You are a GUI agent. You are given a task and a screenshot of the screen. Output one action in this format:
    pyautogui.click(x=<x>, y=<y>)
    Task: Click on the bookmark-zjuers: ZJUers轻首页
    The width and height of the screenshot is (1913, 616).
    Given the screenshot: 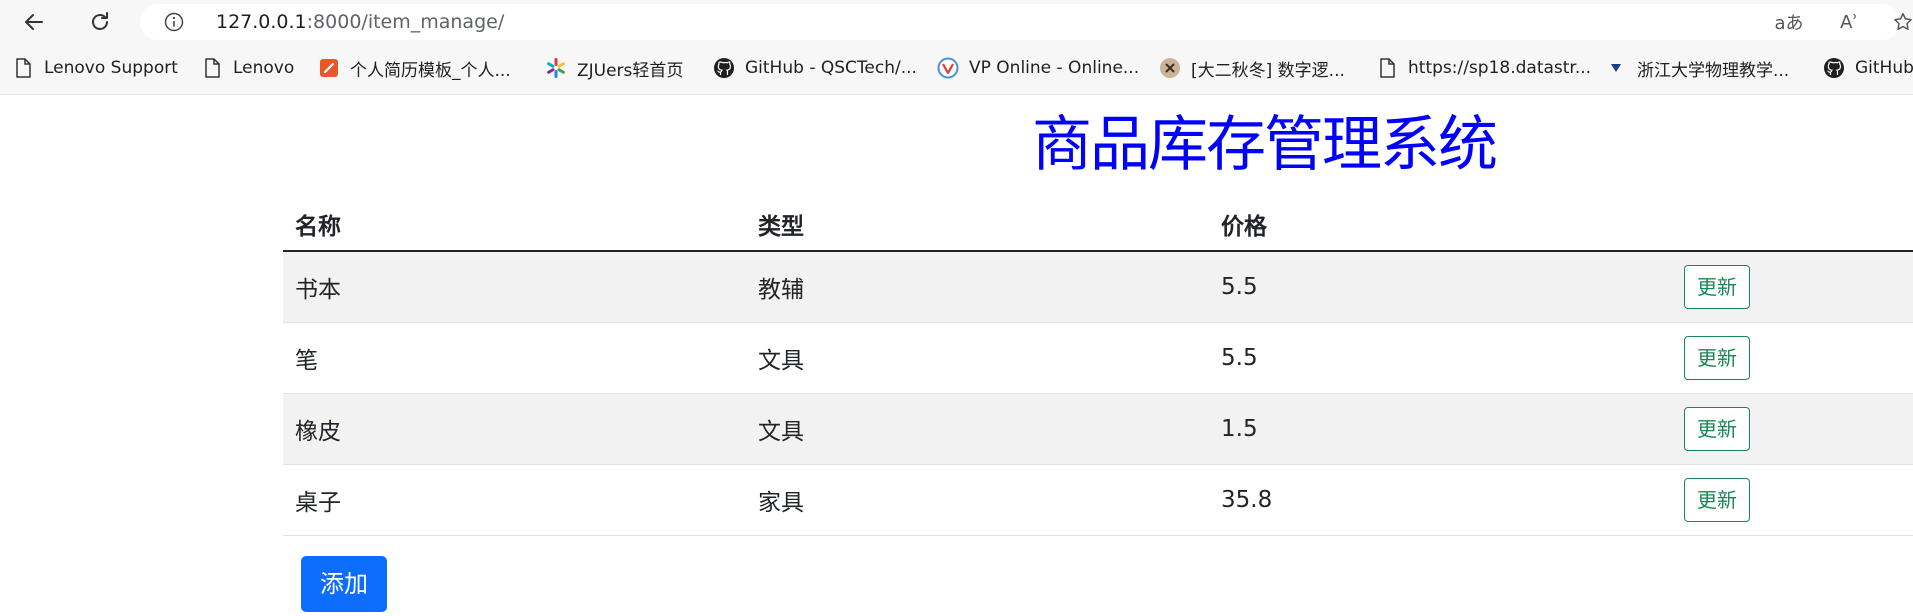 What is the action you would take?
    pyautogui.click(x=614, y=68)
    